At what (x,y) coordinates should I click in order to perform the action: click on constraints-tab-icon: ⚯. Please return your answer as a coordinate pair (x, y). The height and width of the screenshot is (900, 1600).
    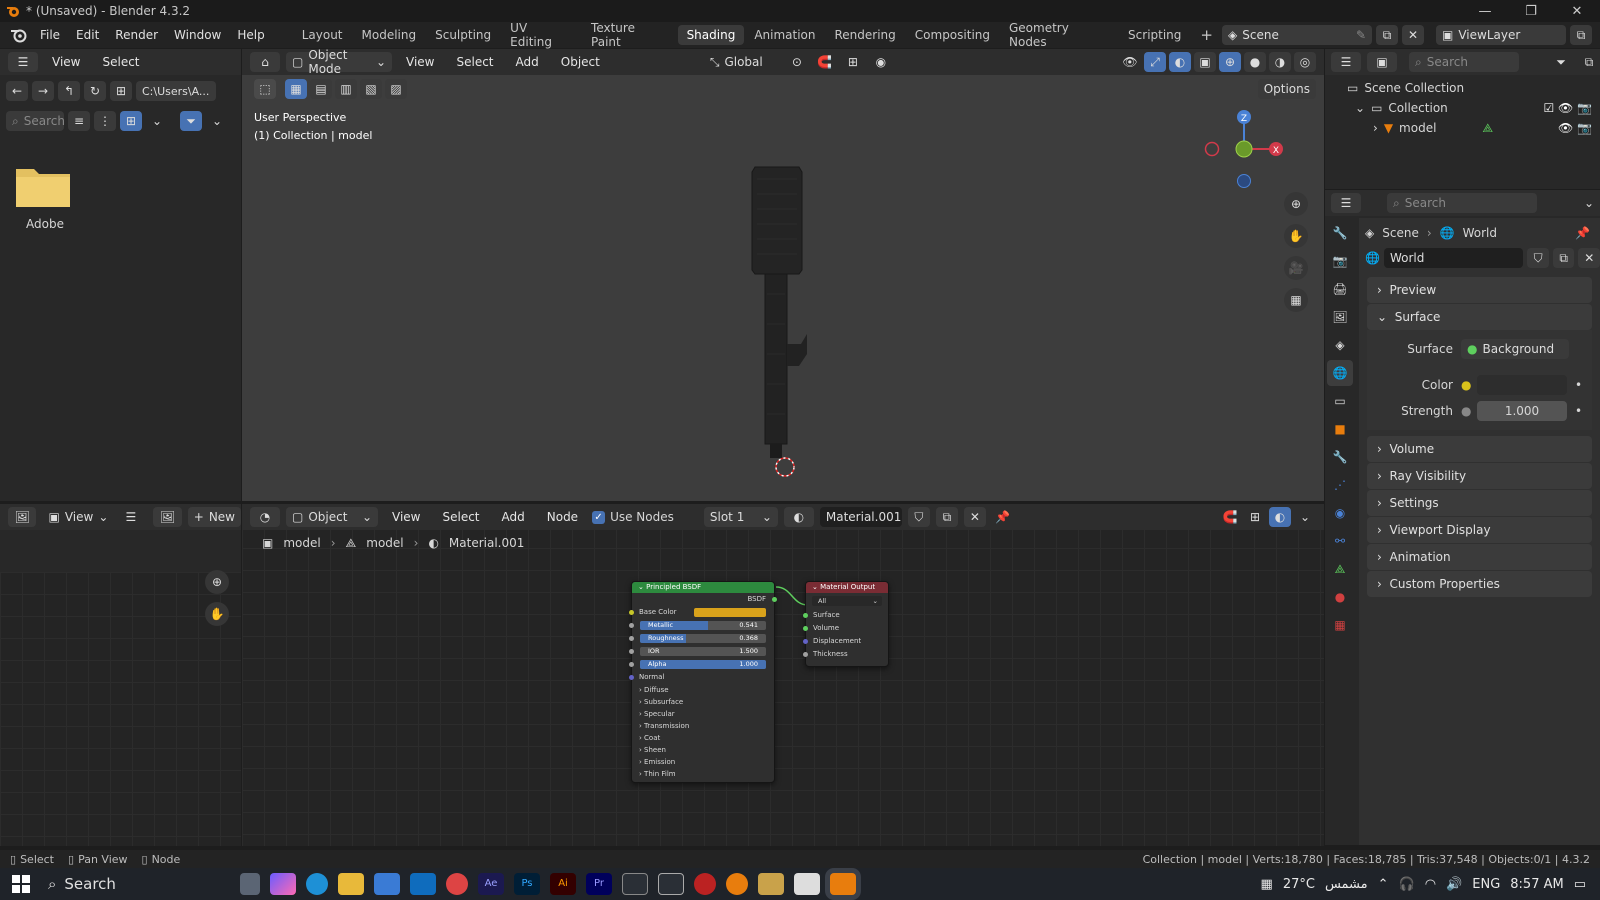
    Looking at the image, I should click on (1340, 541).